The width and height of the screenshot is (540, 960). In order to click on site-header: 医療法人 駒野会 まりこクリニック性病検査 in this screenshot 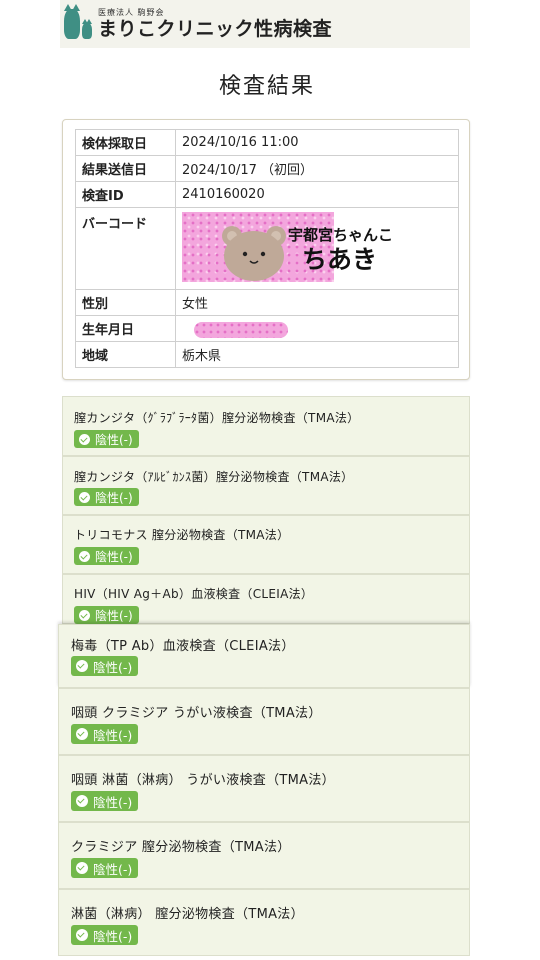, I will do `click(265, 24)`.